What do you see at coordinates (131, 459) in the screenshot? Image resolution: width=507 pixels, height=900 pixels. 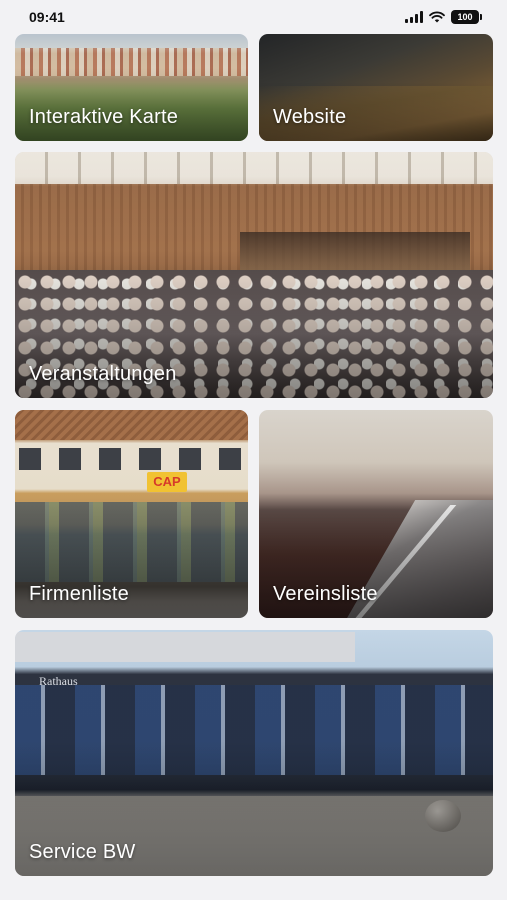 I see `building-windows` at bounding box center [131, 459].